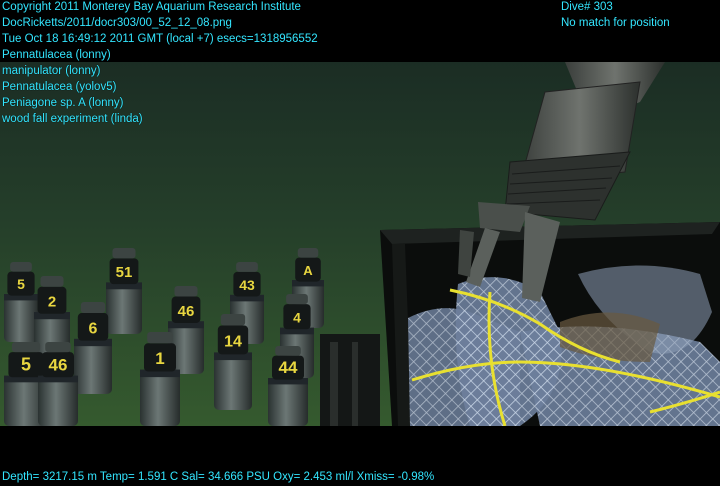 This screenshot has height=486, width=720. I want to click on canister: 46, so click(58, 384).